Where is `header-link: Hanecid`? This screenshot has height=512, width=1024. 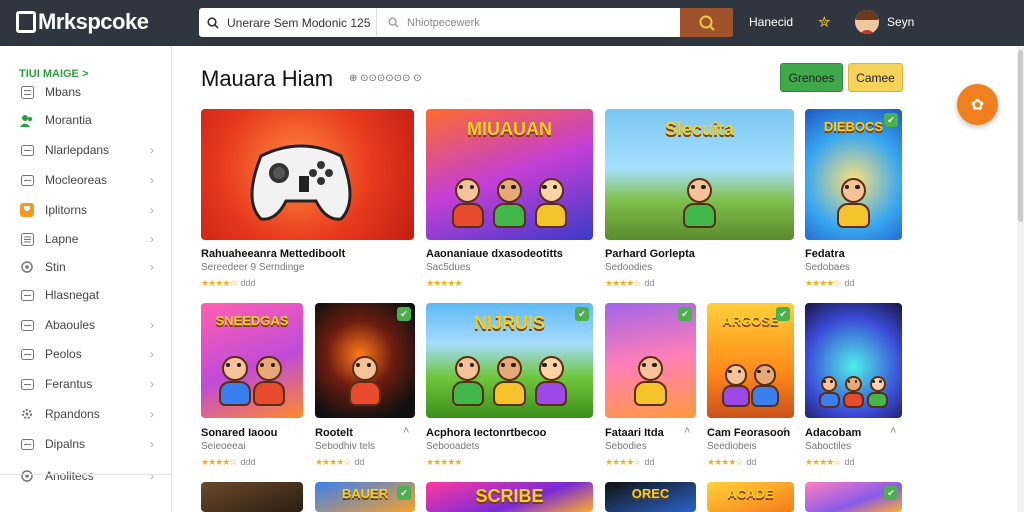 header-link: Hanecid is located at coordinates (771, 22).